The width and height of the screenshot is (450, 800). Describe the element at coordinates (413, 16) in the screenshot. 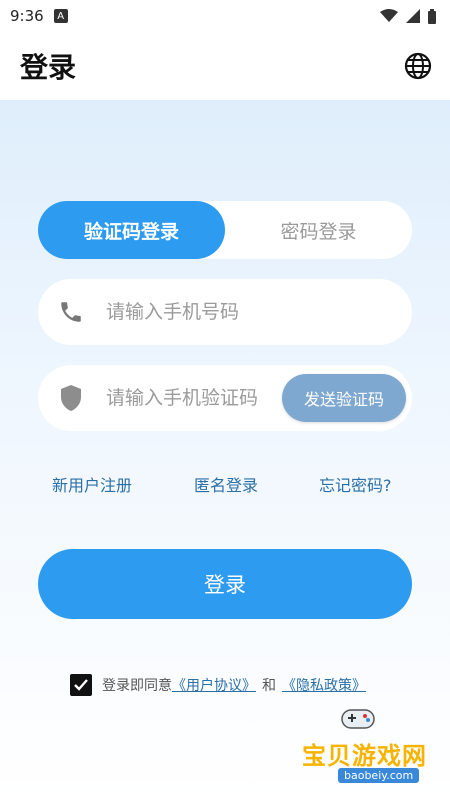

I see `signal-icon` at that location.